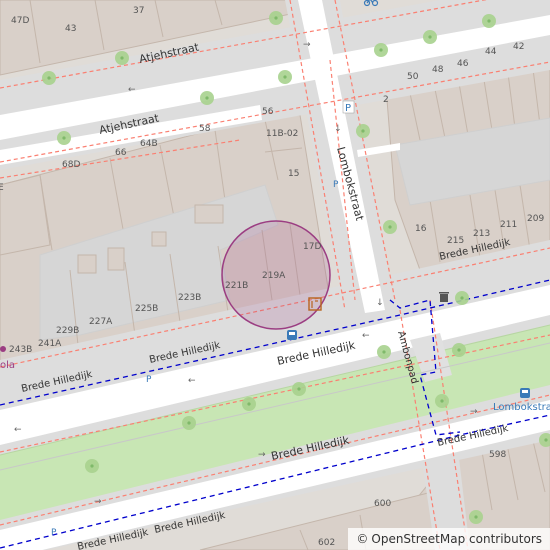 This screenshot has height=550, width=550. What do you see at coordinates (138, 11) in the screenshot?
I see `house-number: 37` at bounding box center [138, 11].